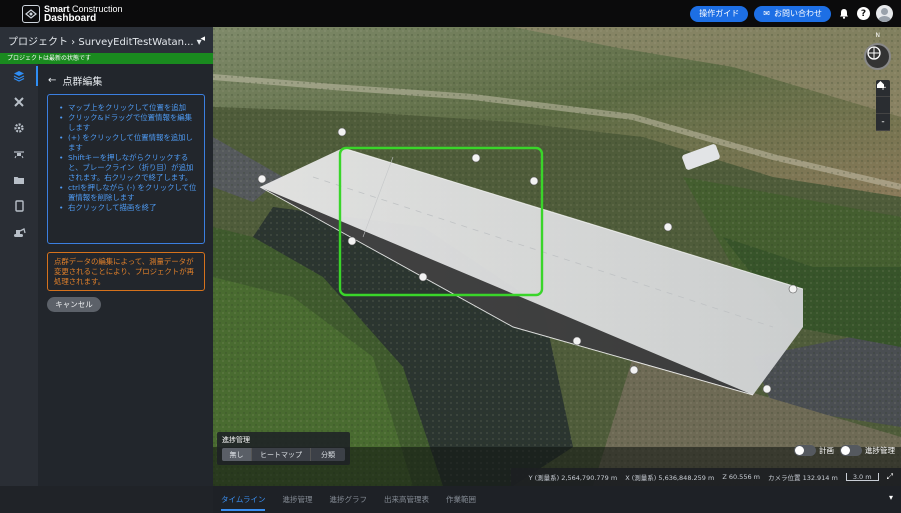  I want to click on tab-timeline: タイムライン, so click(243, 499).